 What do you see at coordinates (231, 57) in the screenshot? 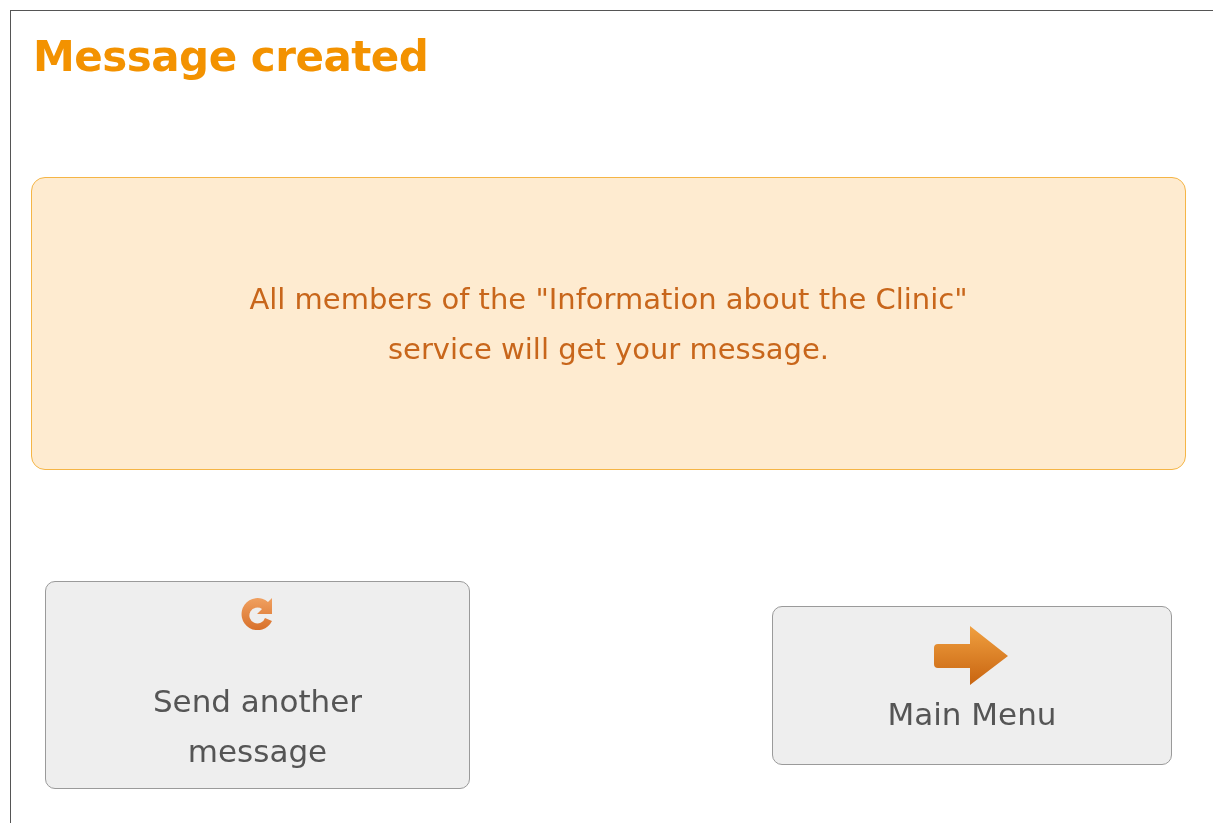
I see `page-title: Message created` at bounding box center [231, 57].